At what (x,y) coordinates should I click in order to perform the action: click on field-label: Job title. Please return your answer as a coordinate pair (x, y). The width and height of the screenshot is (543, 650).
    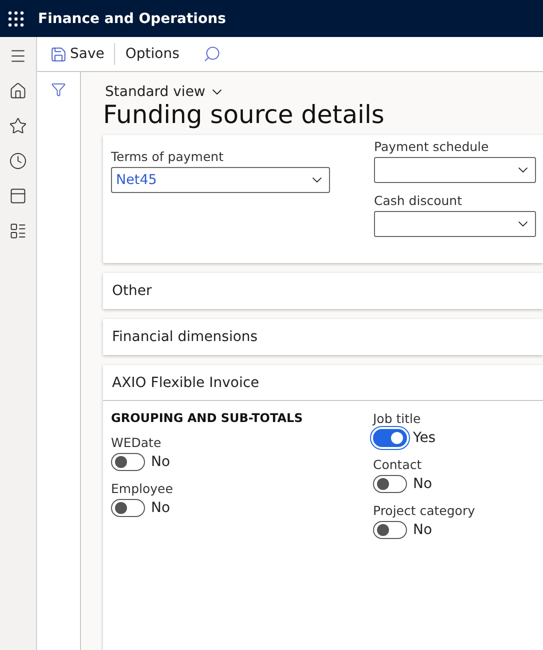
    Looking at the image, I should click on (397, 418).